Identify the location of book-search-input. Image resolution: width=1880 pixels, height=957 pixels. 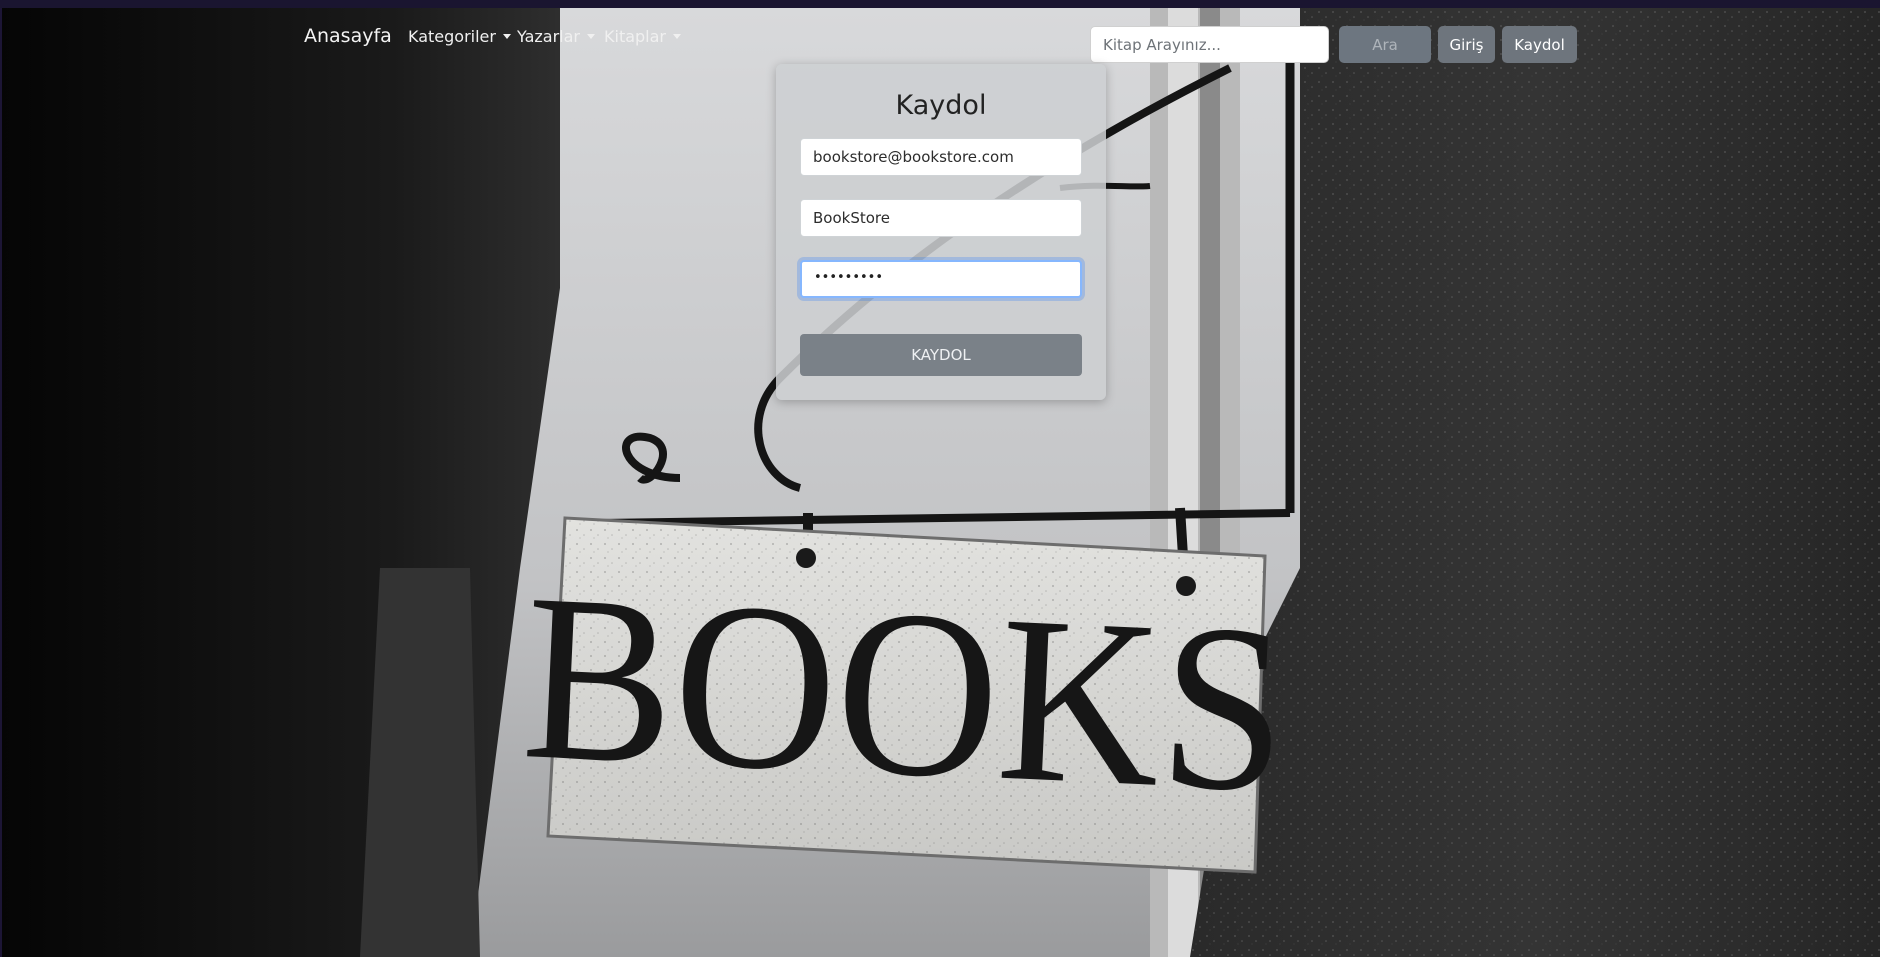
(1209, 44).